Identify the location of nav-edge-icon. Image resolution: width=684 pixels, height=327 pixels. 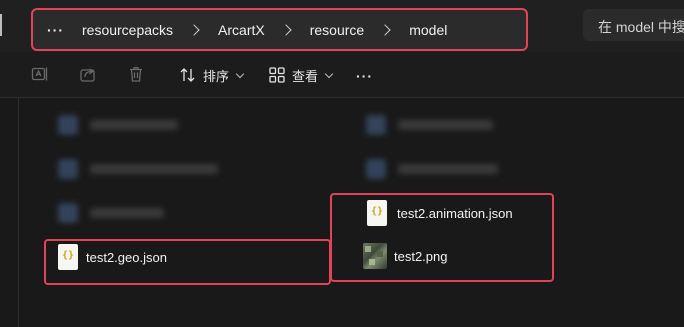
(3, 25).